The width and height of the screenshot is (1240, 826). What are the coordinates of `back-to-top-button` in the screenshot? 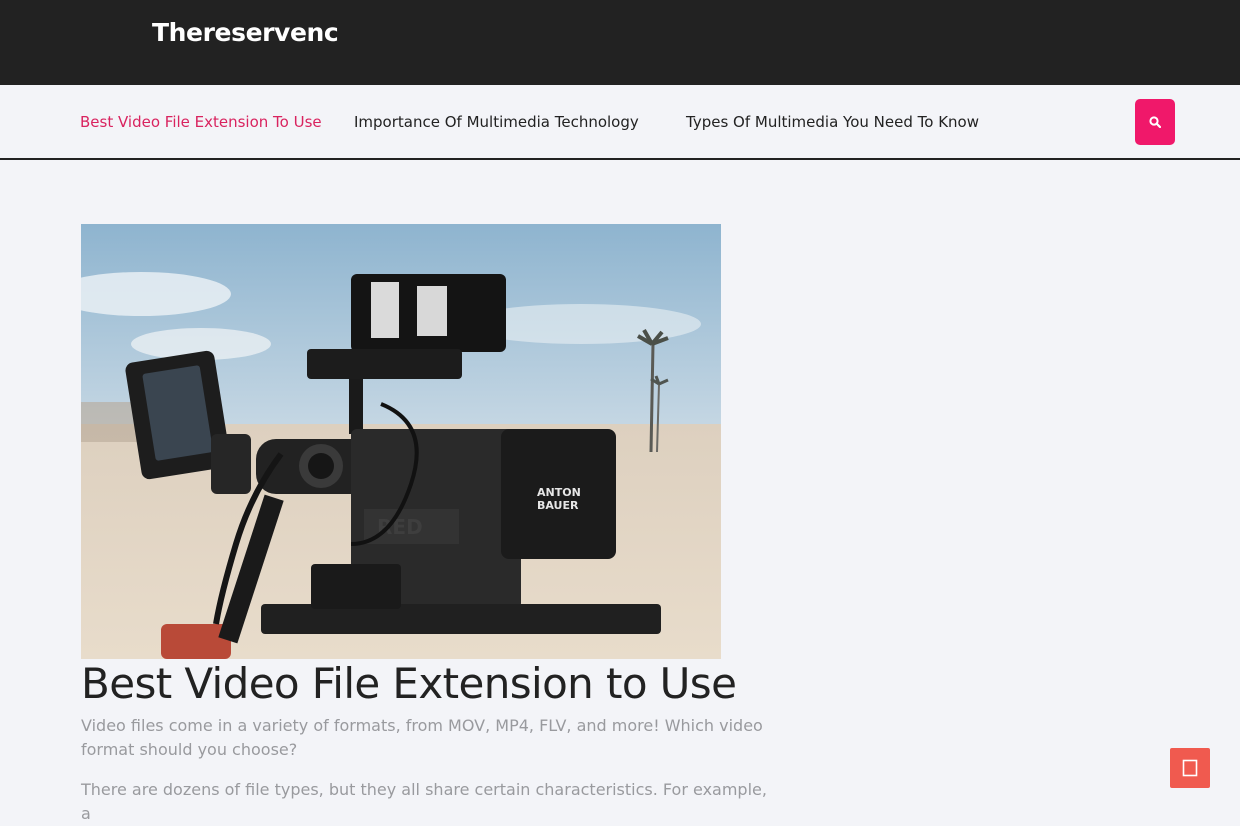 It's located at (1190, 768).